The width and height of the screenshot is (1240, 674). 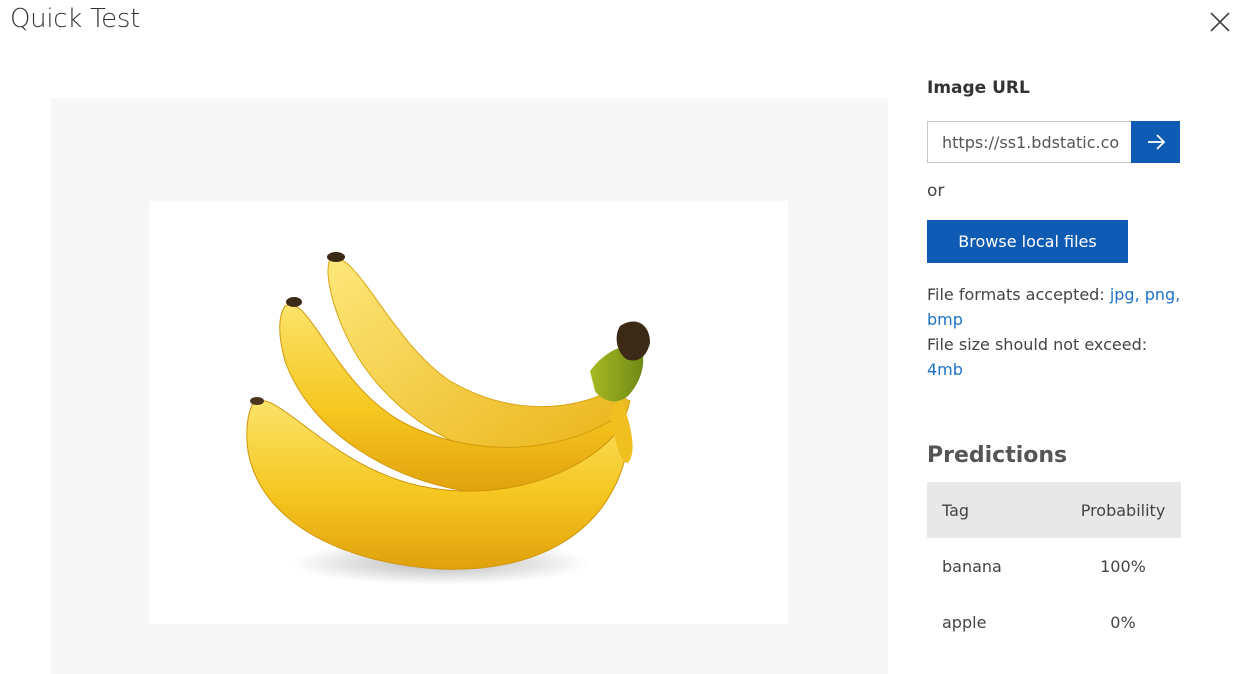 I want to click on image-url-submit-button, so click(x=1155, y=142).